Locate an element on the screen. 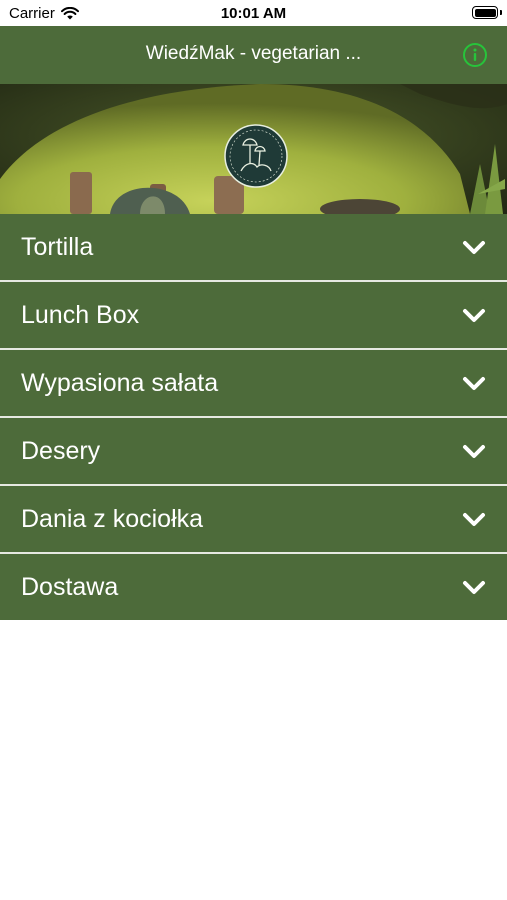 This screenshot has width=507, height=900. menu-item-desery: Desery is located at coordinates (253, 452).